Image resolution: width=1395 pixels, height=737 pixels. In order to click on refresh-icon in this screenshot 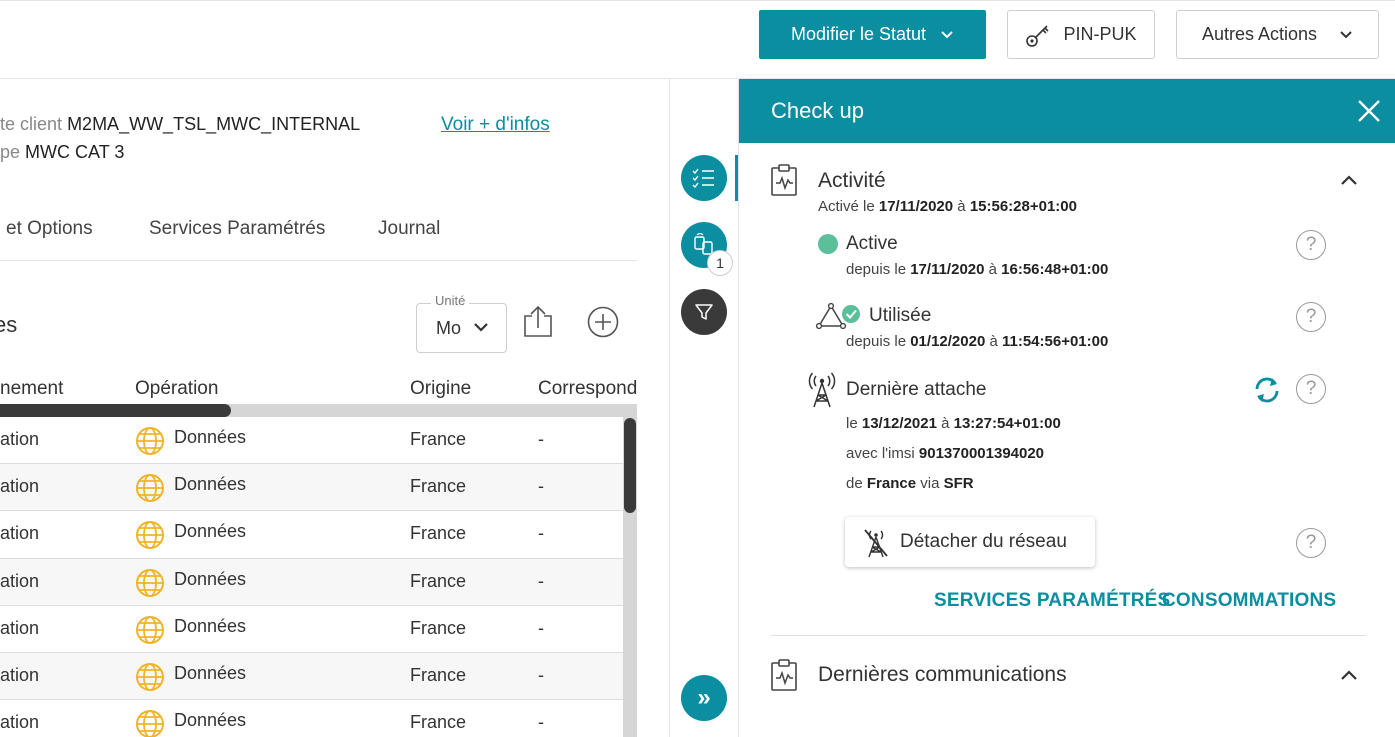, I will do `click(1267, 390)`.